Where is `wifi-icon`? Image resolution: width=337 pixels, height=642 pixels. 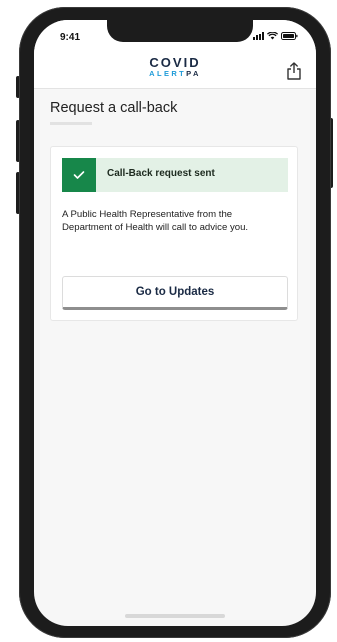 wifi-icon is located at coordinates (272, 36).